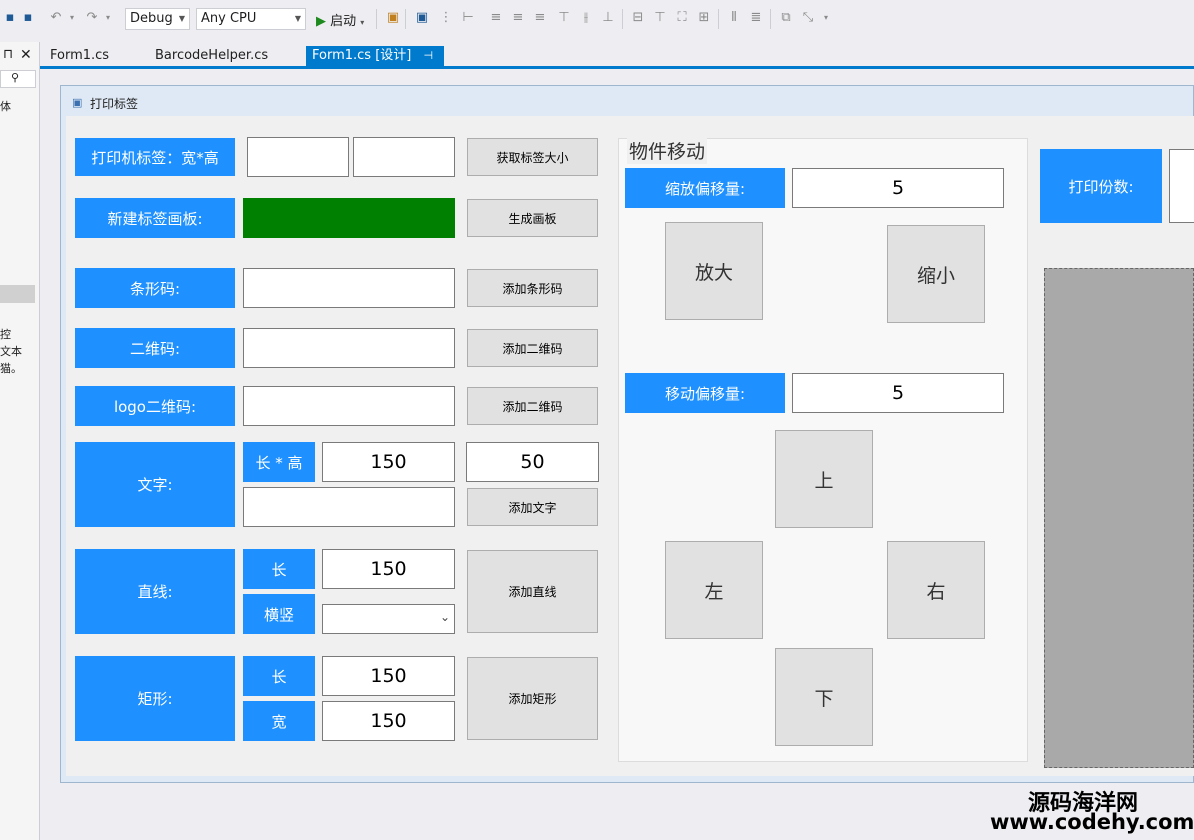 This screenshot has height=840, width=1194. What do you see at coordinates (532, 462) in the screenshot?
I see `text-height-input: 50` at bounding box center [532, 462].